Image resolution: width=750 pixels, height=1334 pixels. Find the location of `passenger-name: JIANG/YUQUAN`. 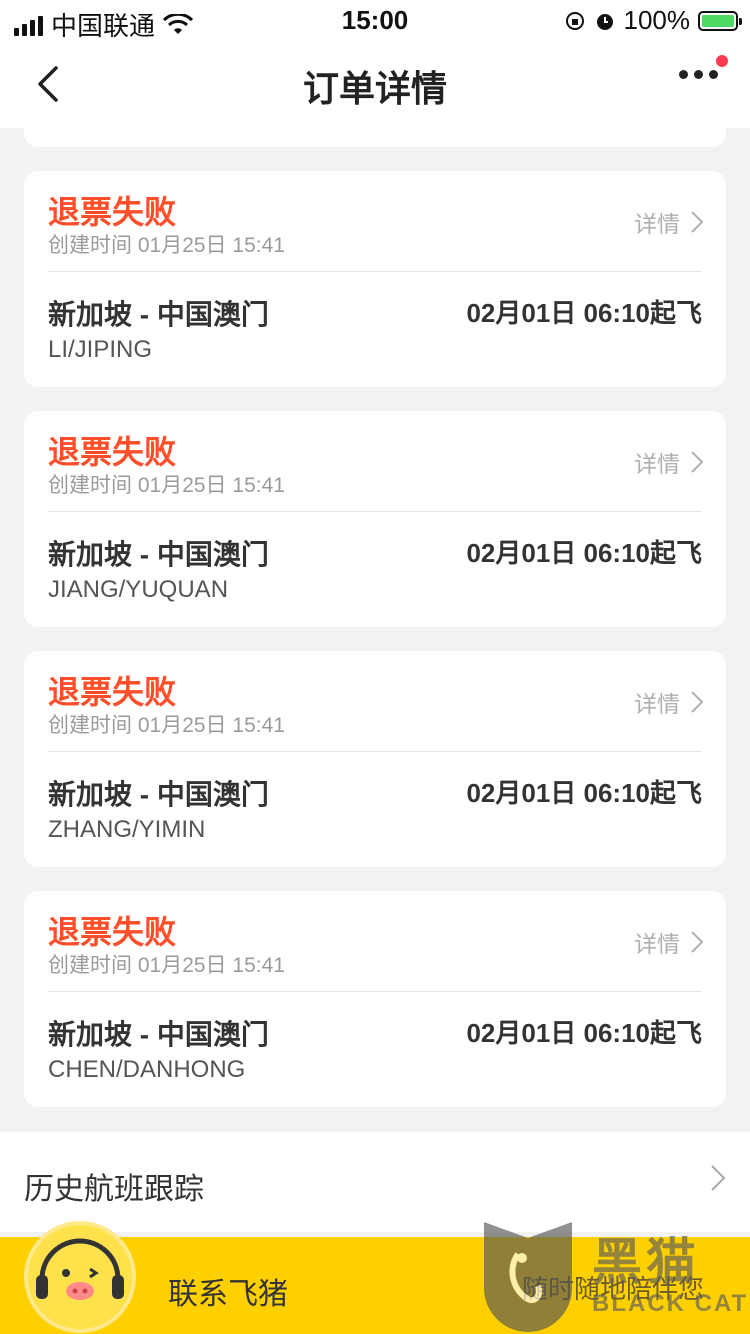

passenger-name: JIANG/YUQUAN is located at coordinates (138, 589).